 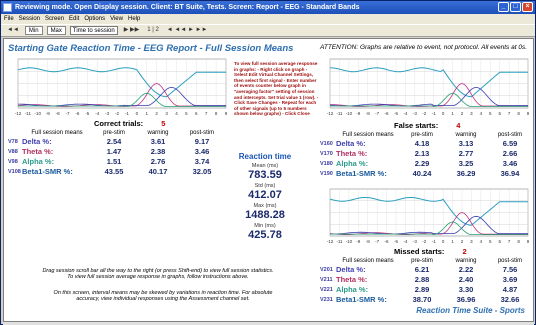 I want to click on app-icon, so click(x=7, y=7).